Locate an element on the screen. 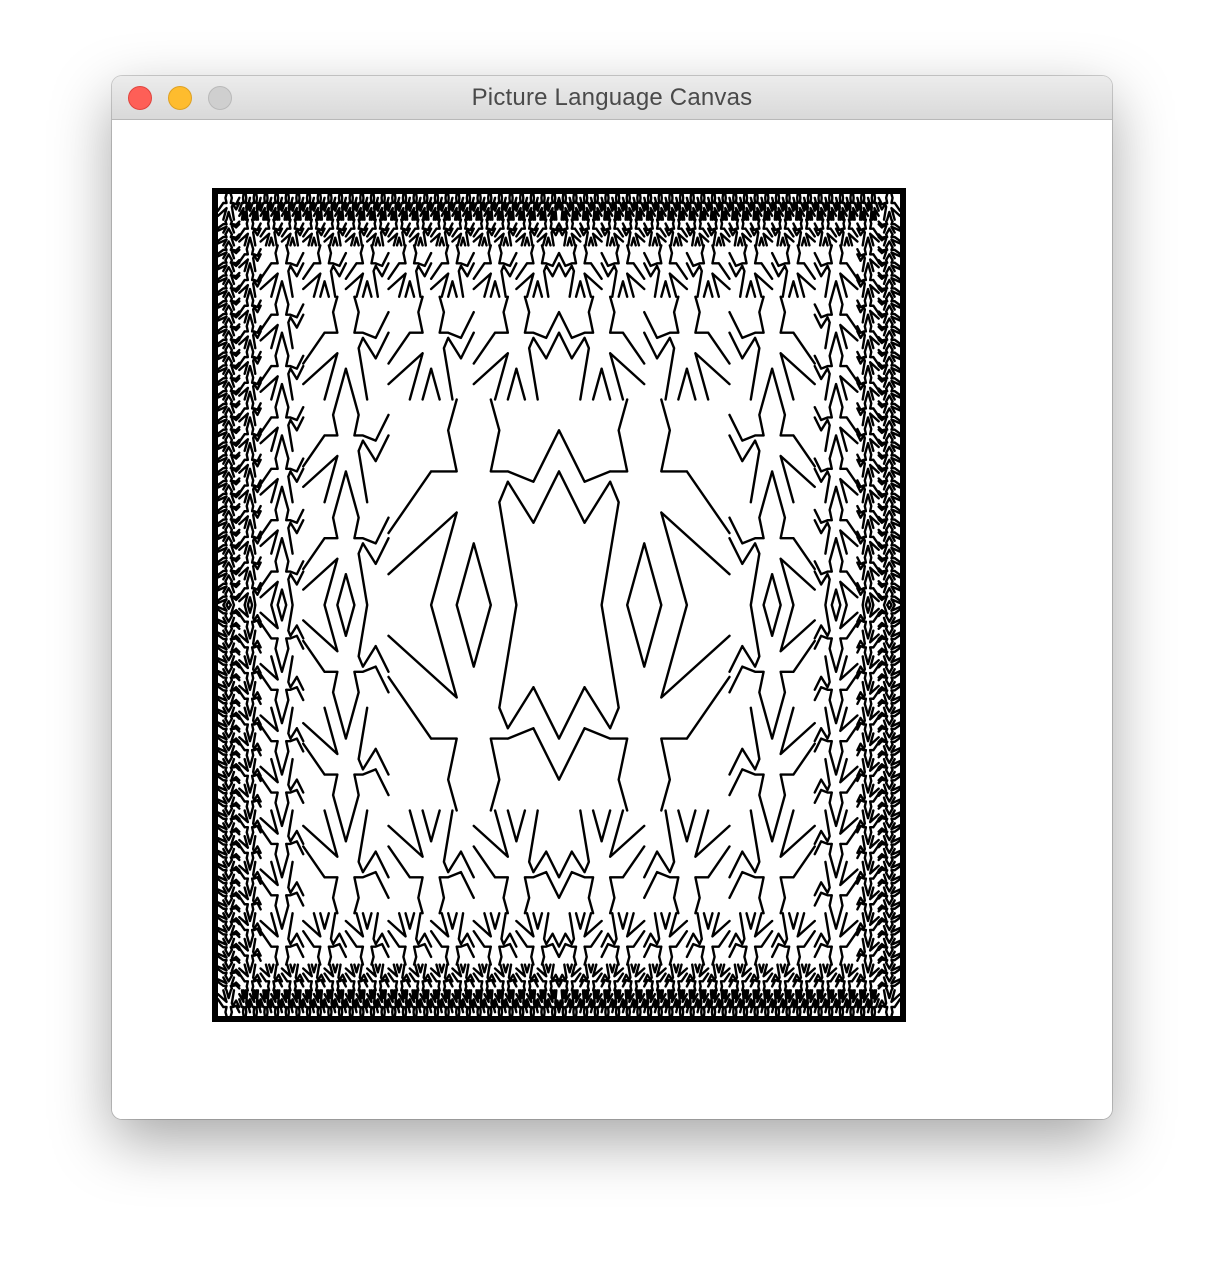 The height and width of the screenshot is (1268, 1224). window-controls is located at coordinates (180, 98).